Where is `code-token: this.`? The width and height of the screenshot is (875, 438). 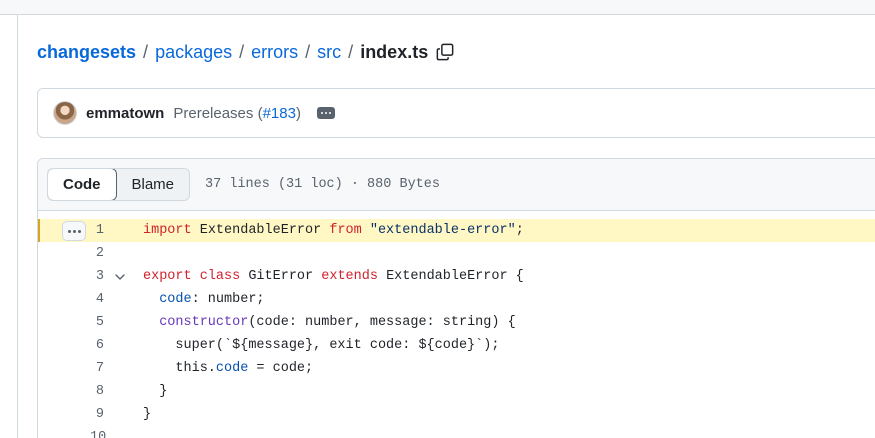
code-token: this. is located at coordinates (179, 368).